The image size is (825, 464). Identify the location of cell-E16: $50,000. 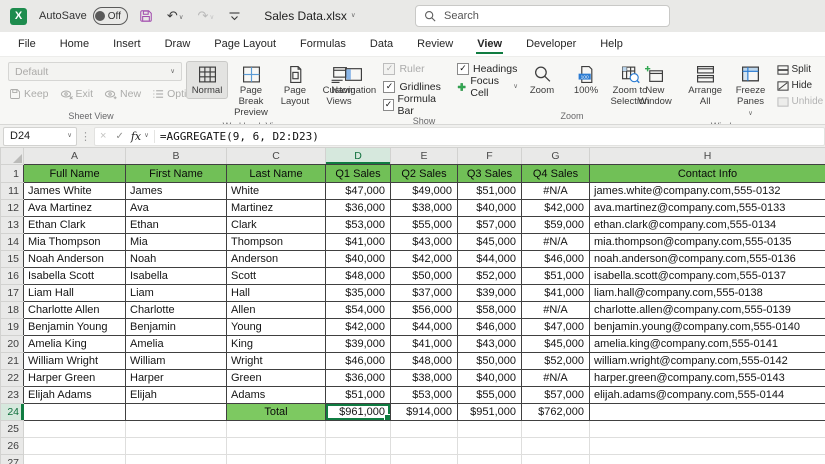
(424, 276).